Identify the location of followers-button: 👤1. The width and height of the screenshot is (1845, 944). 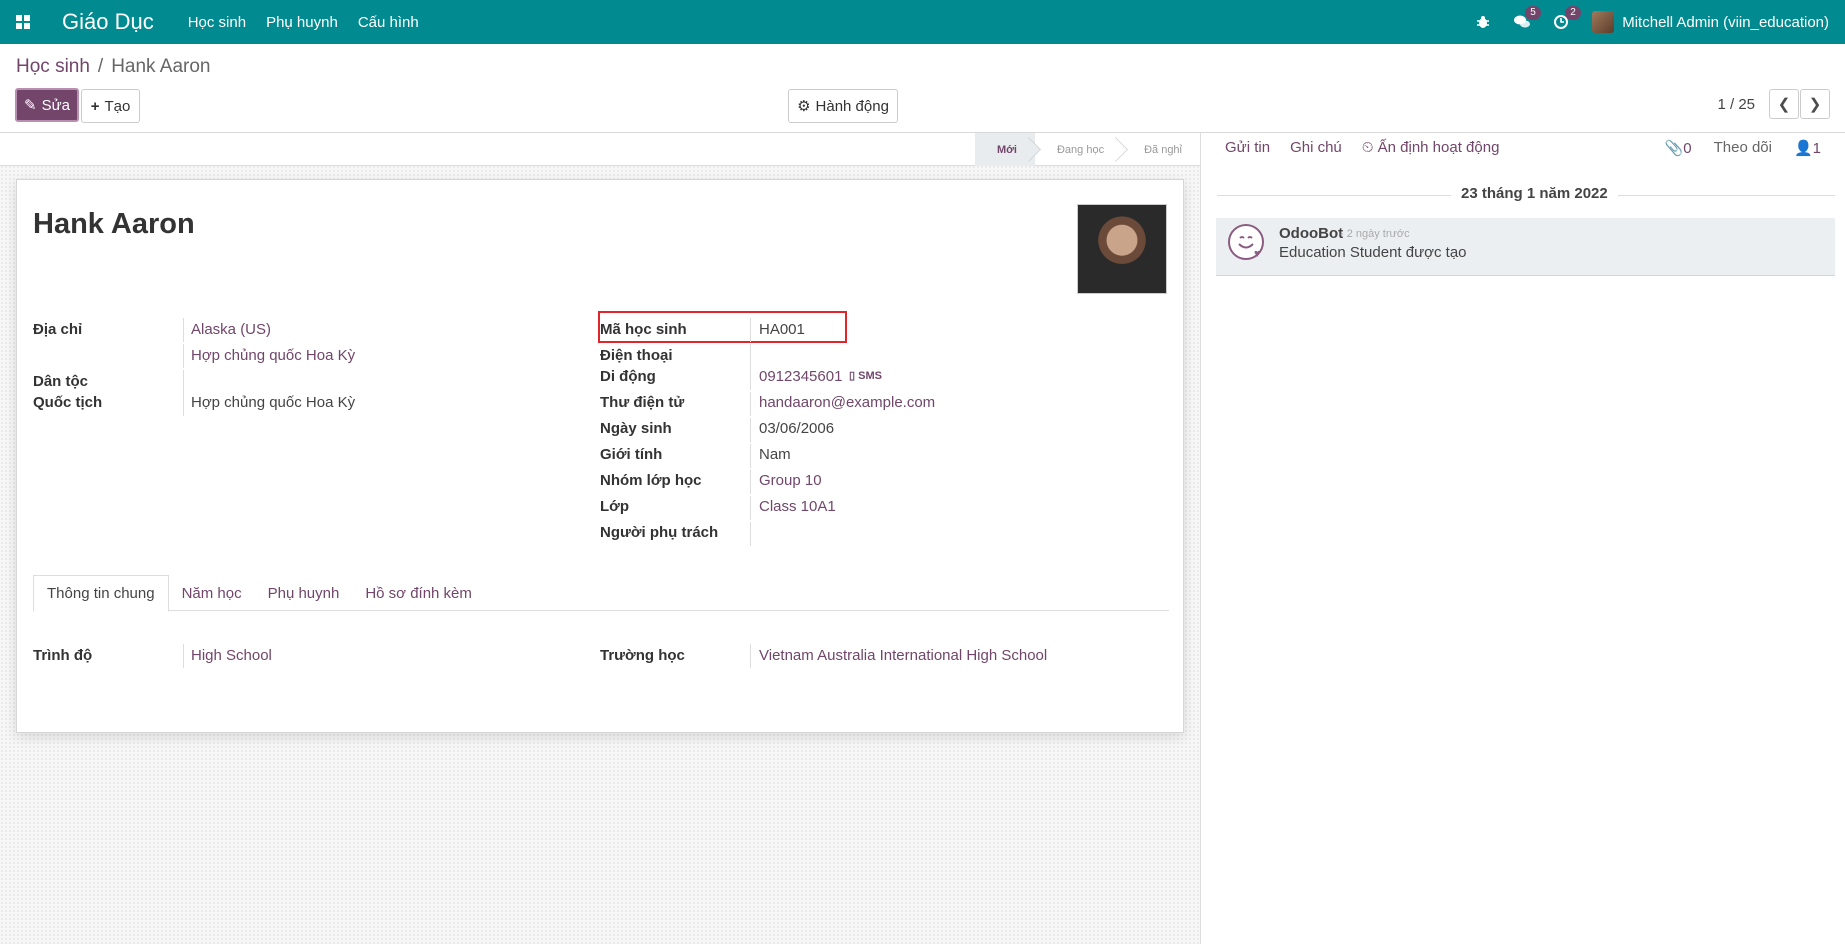
(1807, 148).